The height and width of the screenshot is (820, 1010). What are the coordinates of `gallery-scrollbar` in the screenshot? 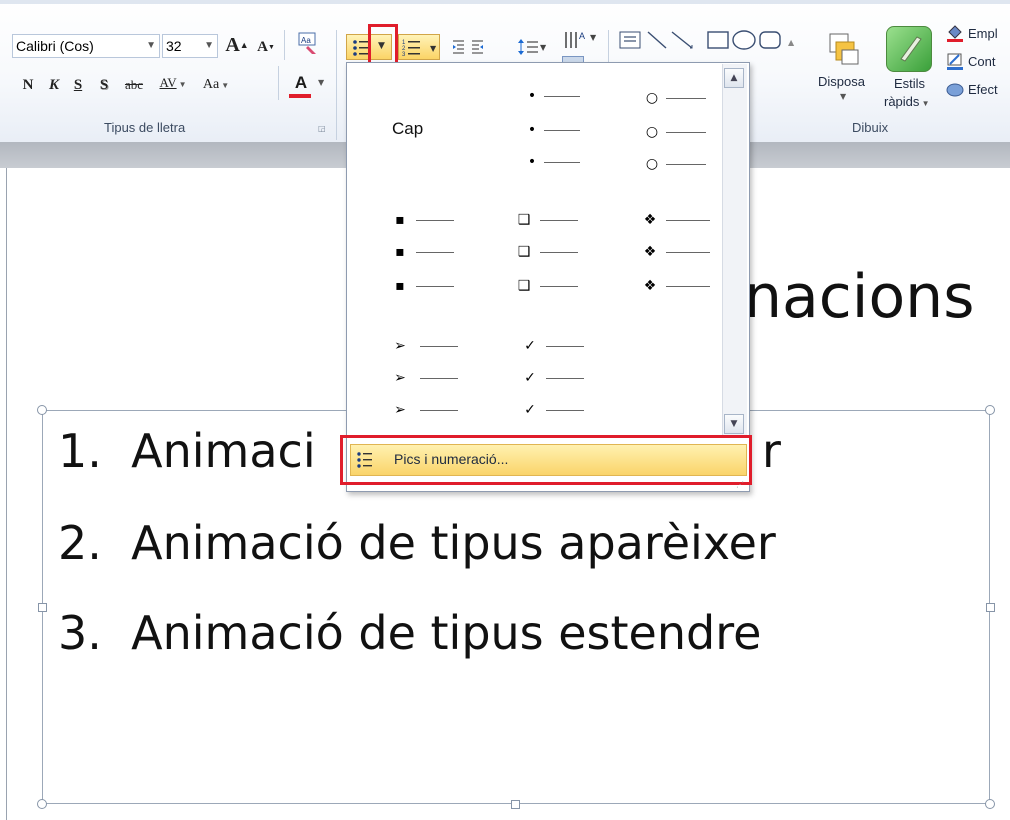 It's located at (734, 250).